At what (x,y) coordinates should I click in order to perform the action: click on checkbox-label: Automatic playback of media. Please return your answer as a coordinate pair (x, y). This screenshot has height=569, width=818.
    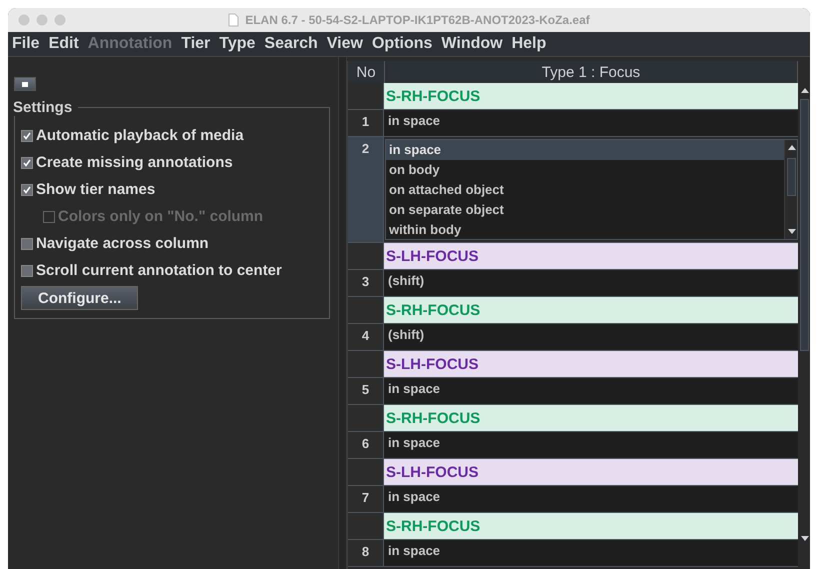
    Looking at the image, I should click on (140, 135).